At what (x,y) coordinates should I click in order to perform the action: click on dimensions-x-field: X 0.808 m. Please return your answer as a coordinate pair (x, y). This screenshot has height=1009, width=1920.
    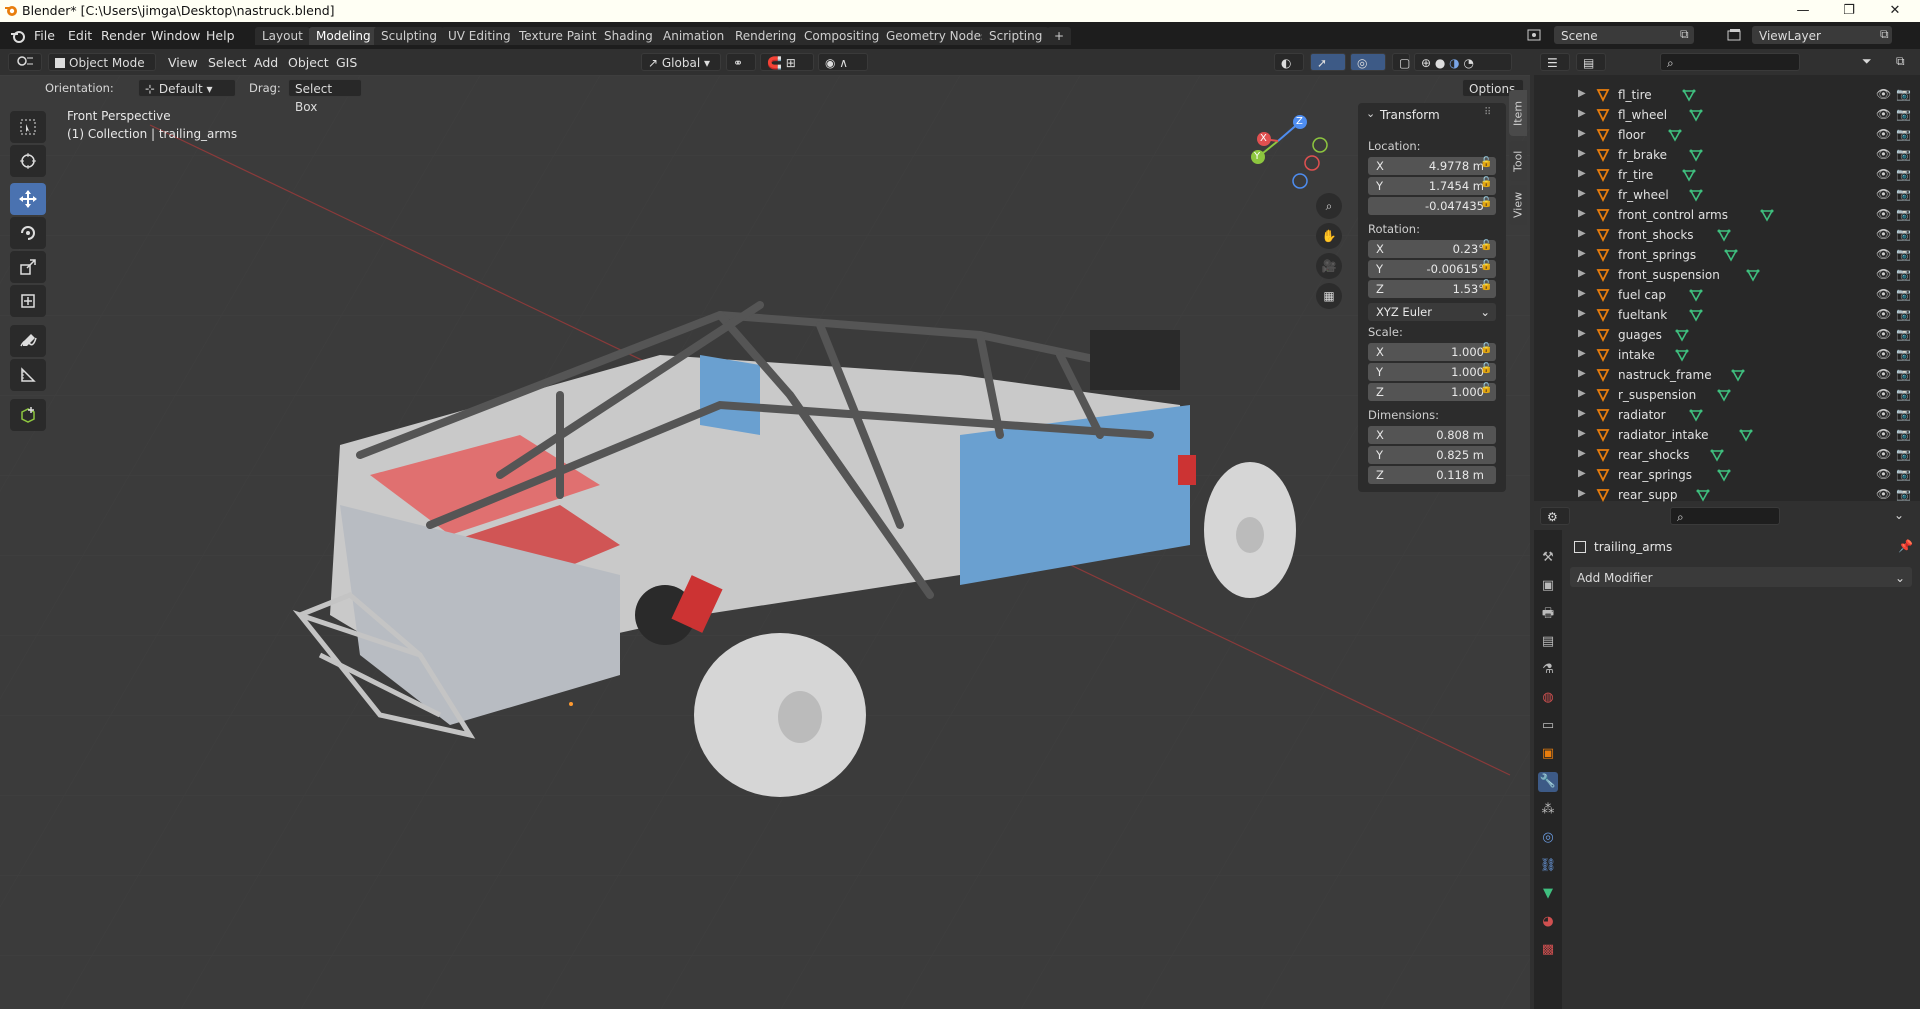
    Looking at the image, I should click on (1432, 435).